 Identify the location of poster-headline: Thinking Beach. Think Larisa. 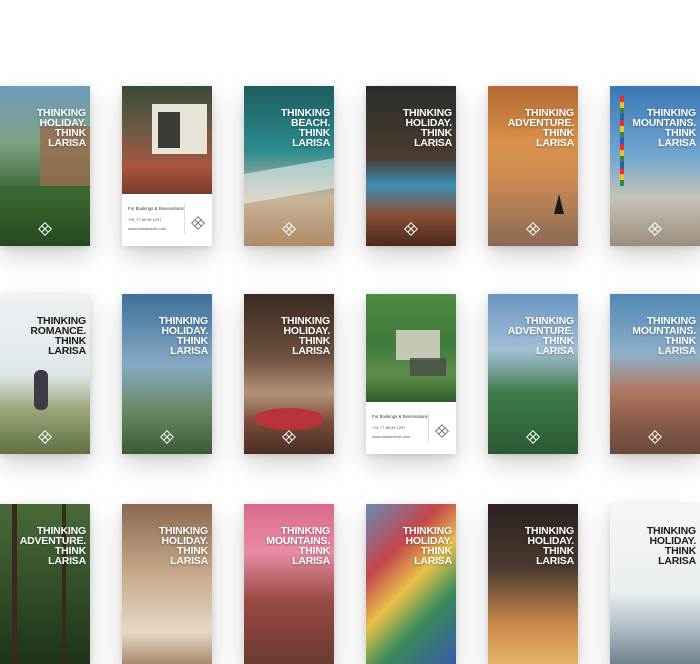
(305, 128).